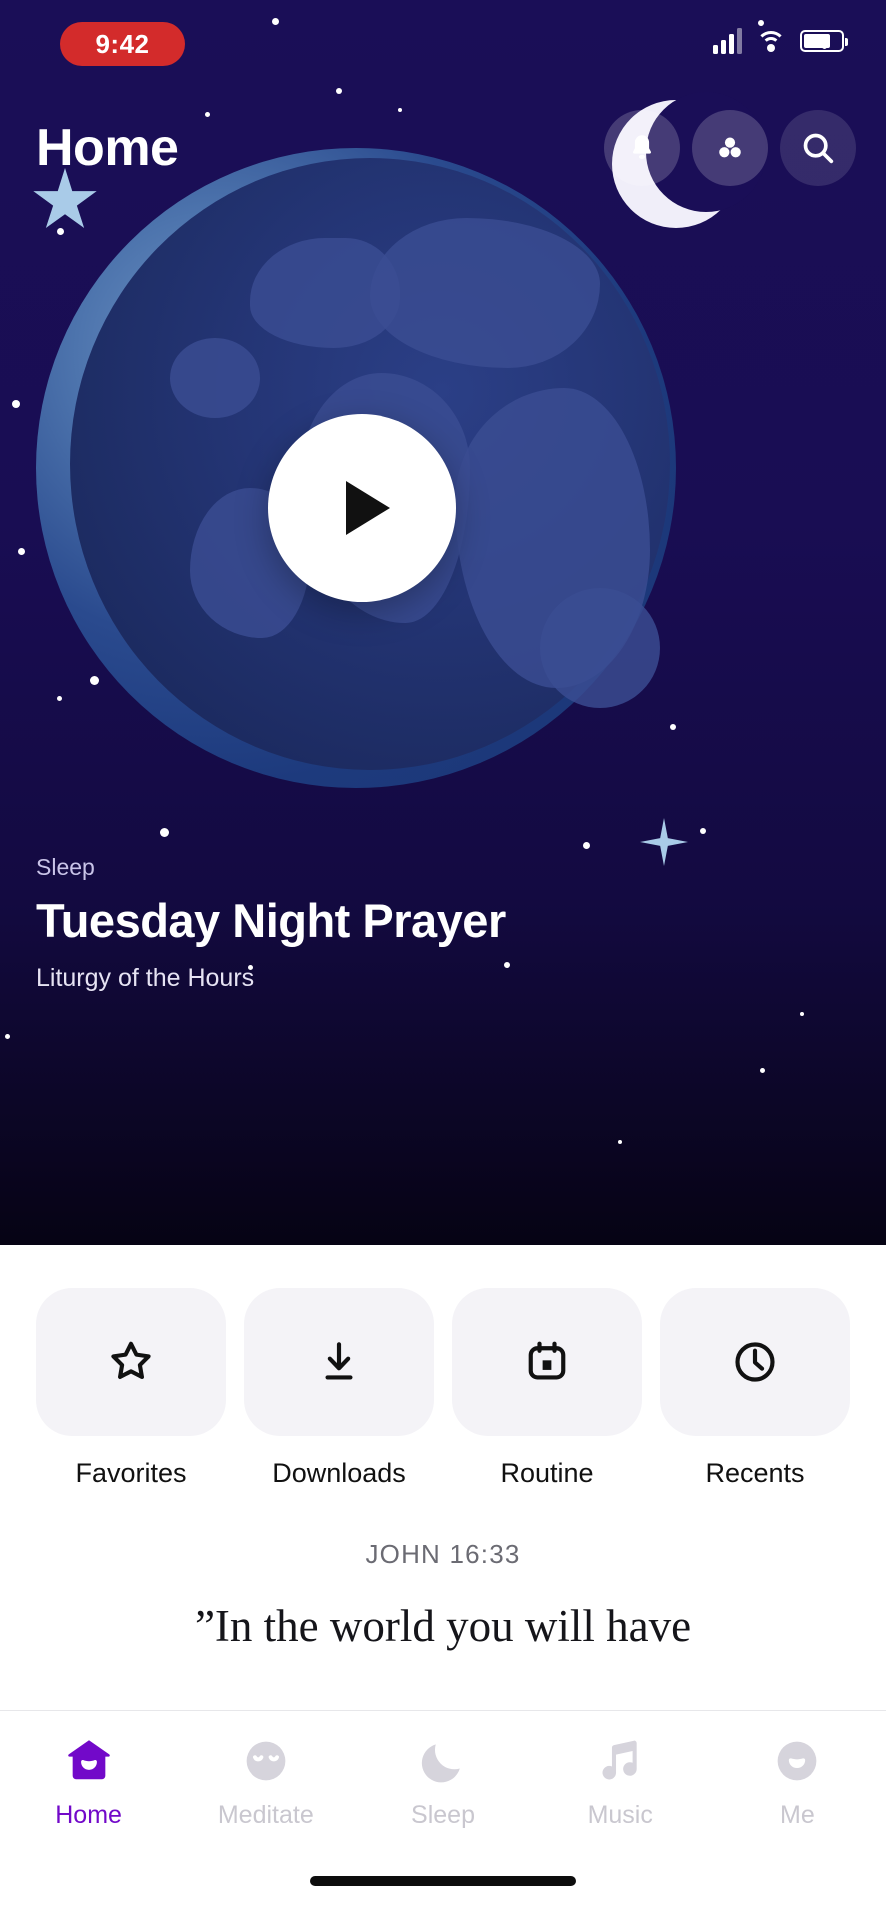 This screenshot has width=886, height=1920. I want to click on status-time-pill: 9:42, so click(122, 44).